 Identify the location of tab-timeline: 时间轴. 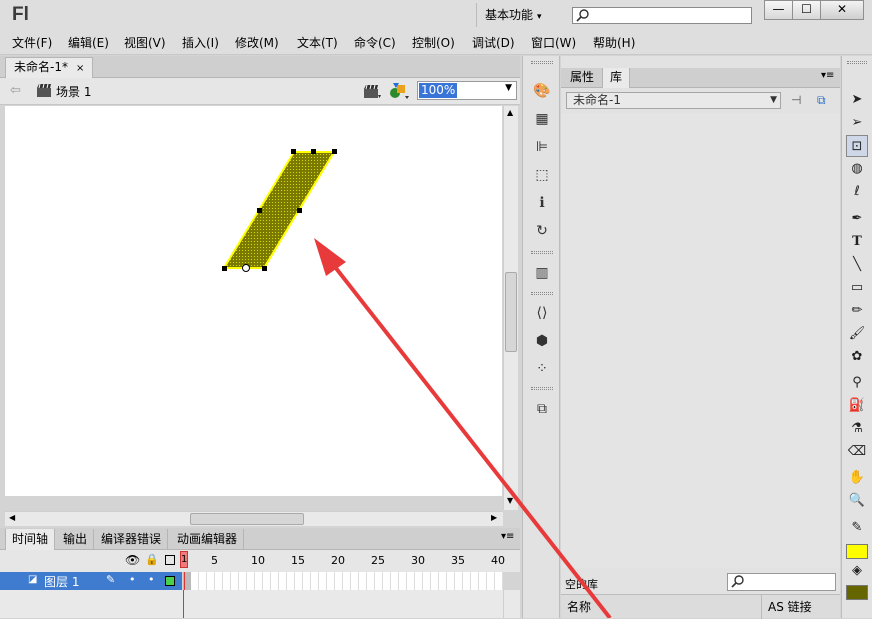
(30, 539).